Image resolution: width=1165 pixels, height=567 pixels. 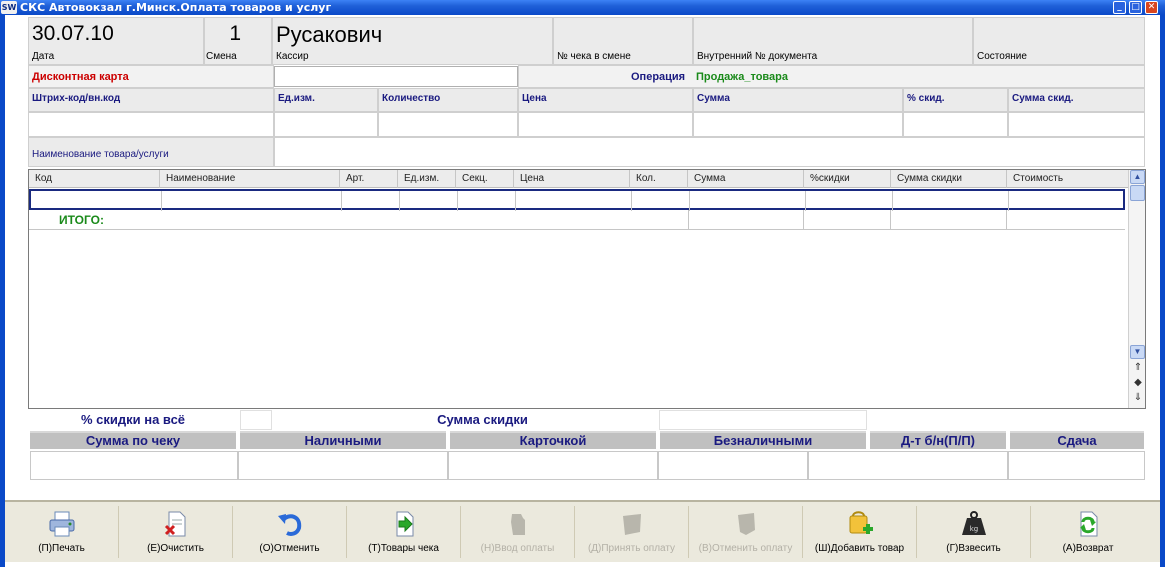 I want to click on debit-pp-field, so click(x=908, y=465).